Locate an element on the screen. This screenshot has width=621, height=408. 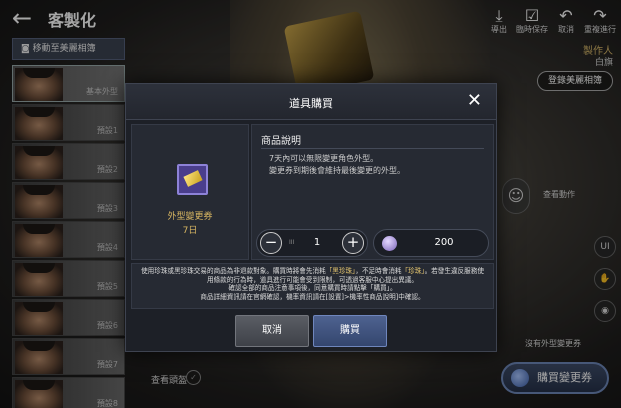
close-icon: ✕ is located at coordinates (474, 100).